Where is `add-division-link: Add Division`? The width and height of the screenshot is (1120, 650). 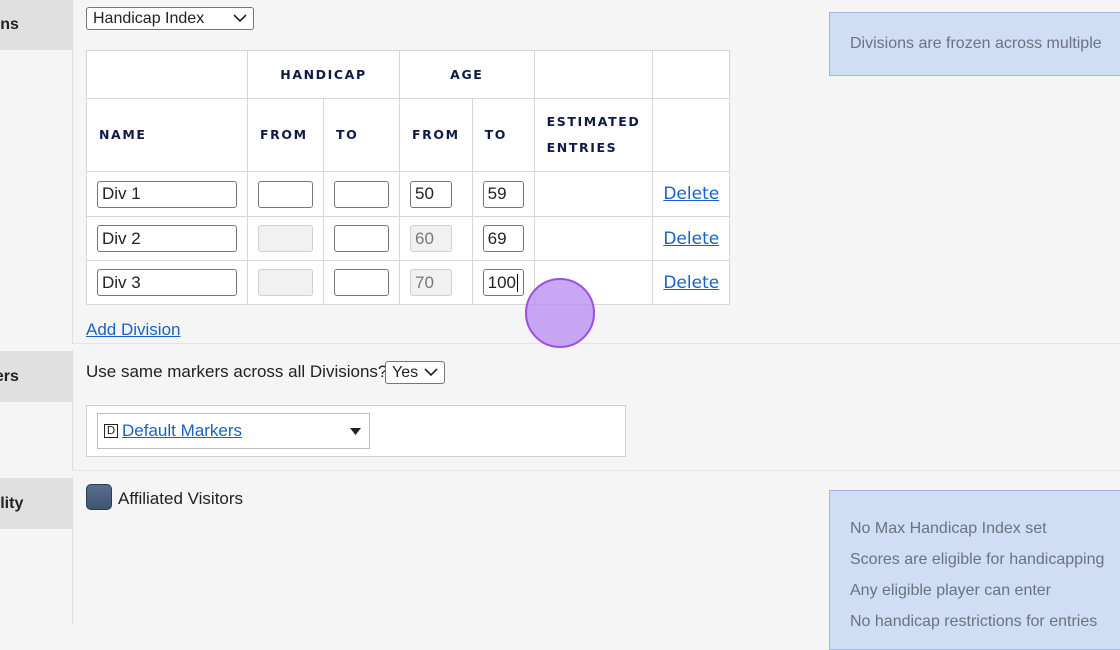
add-division-link: Add Division is located at coordinates (133, 330).